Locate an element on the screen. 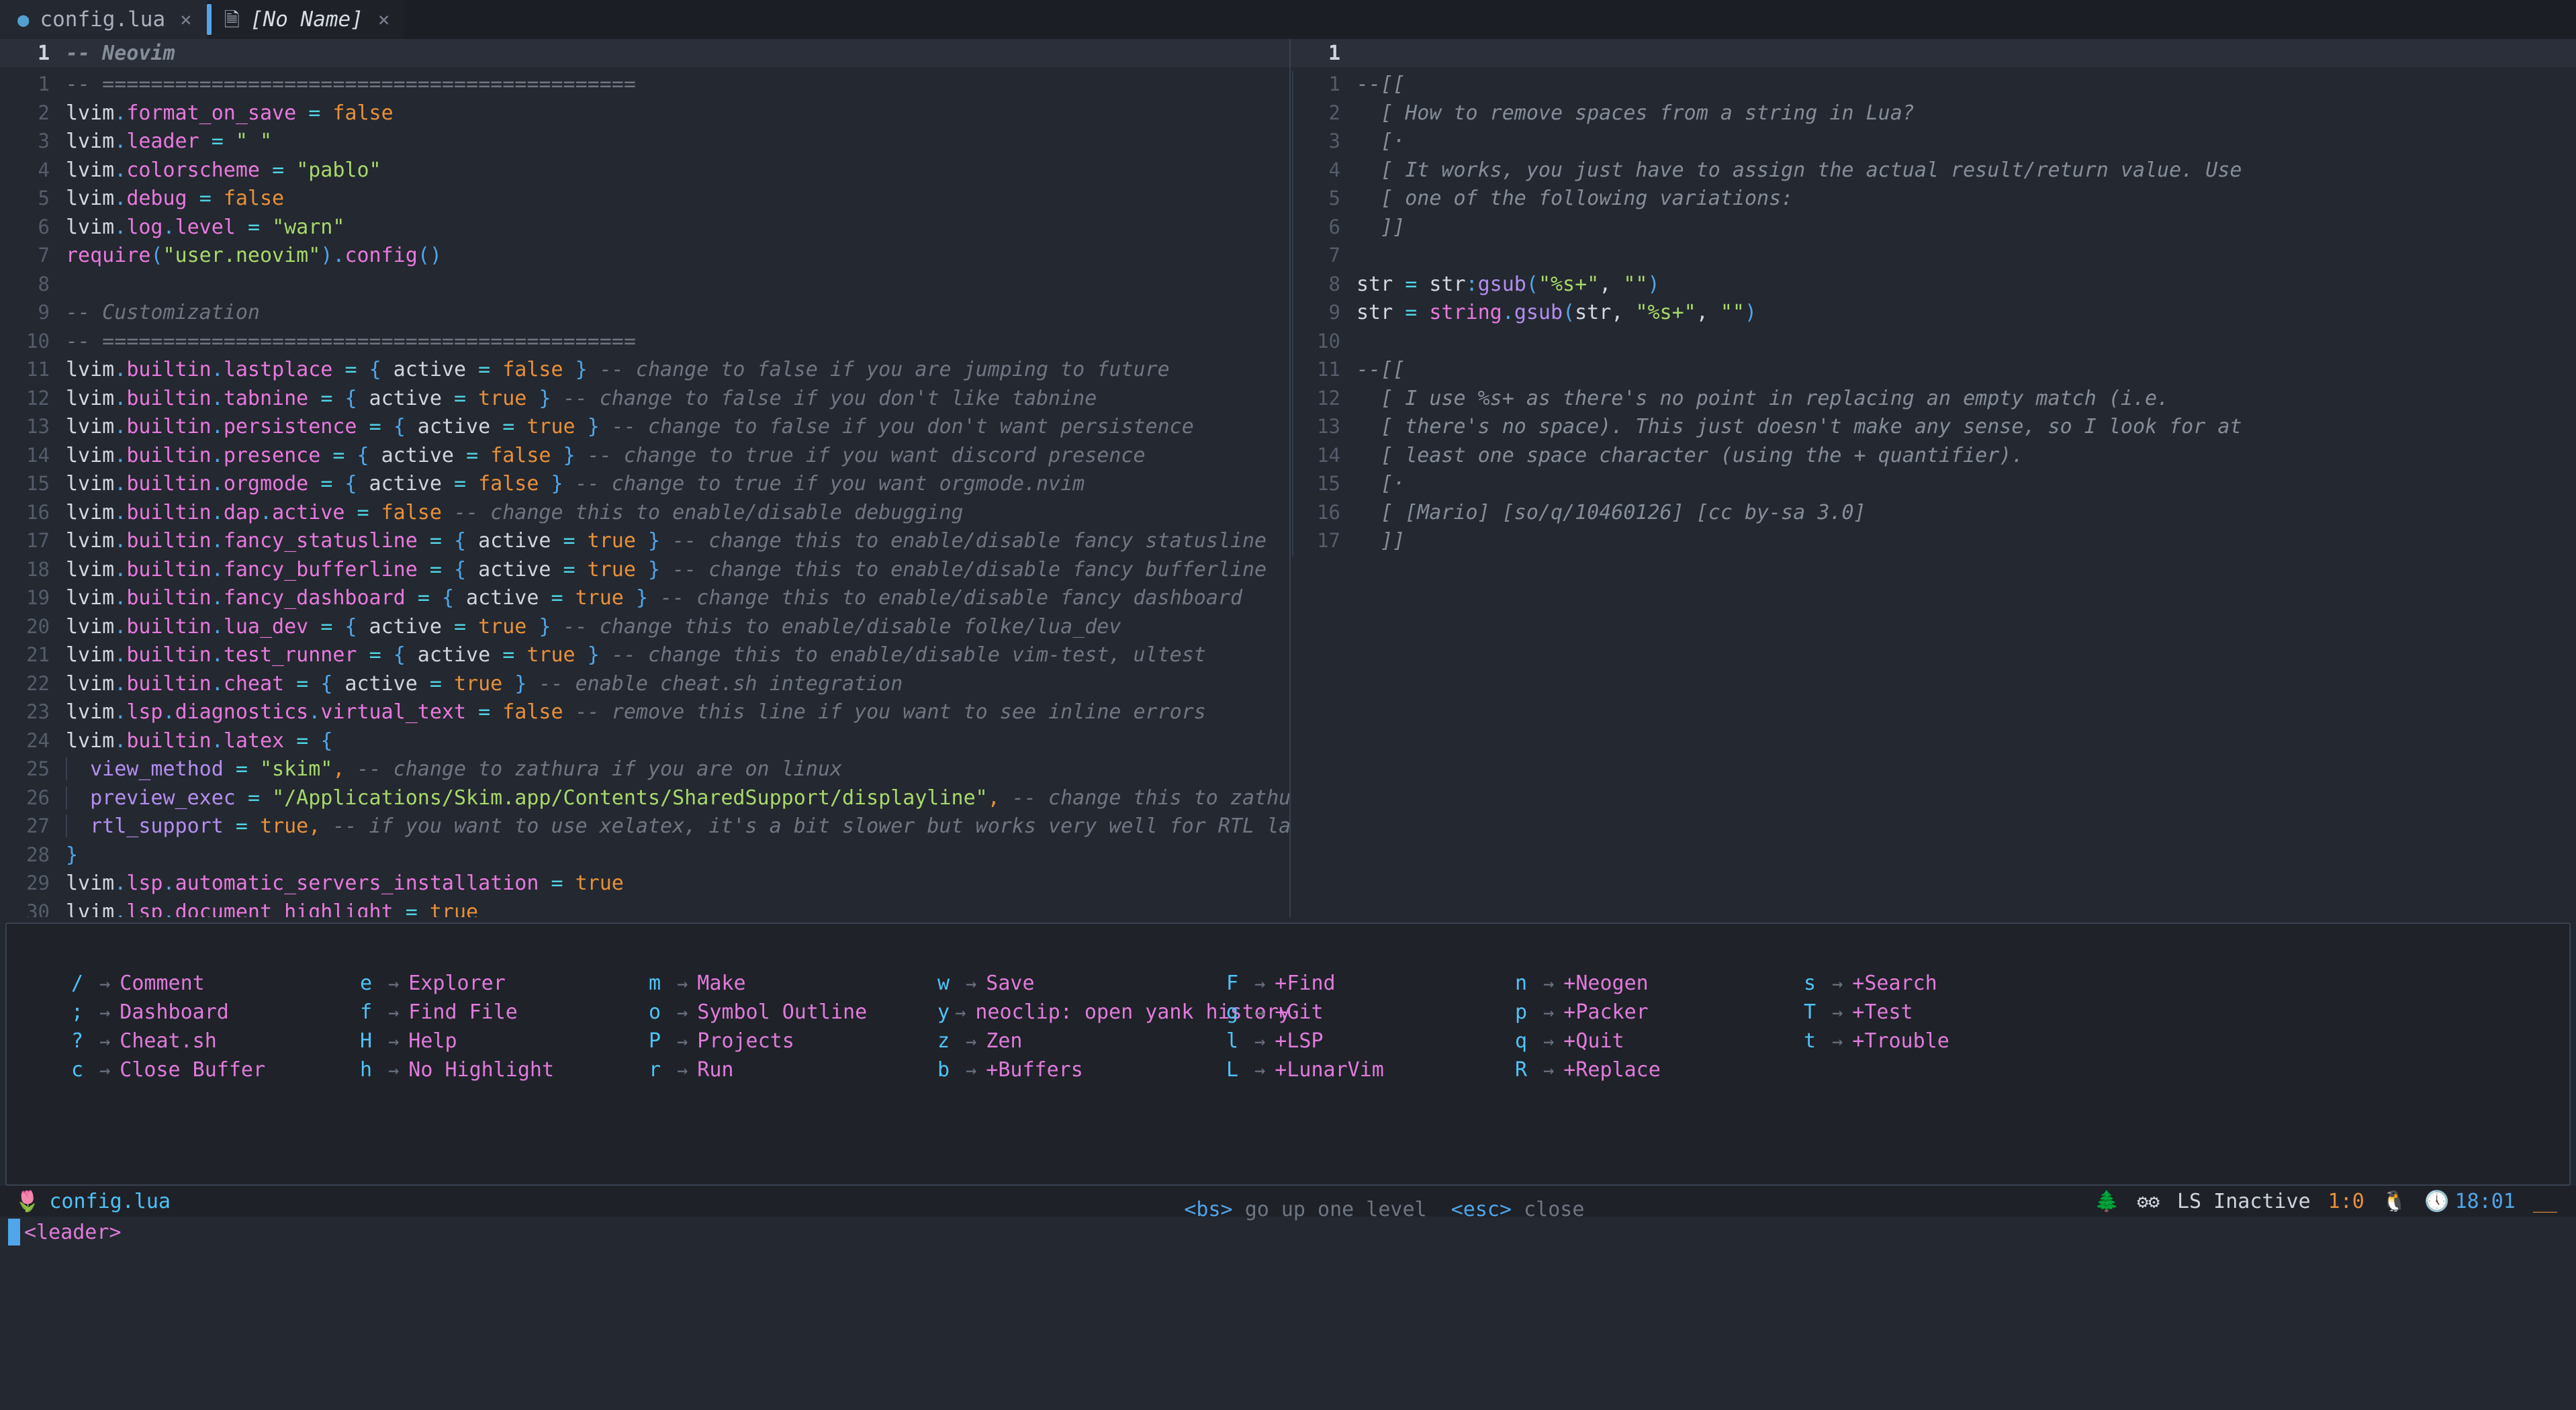 Image resolution: width=2576 pixels, height=1410 pixels. code-line: 28} is located at coordinates (644, 855).